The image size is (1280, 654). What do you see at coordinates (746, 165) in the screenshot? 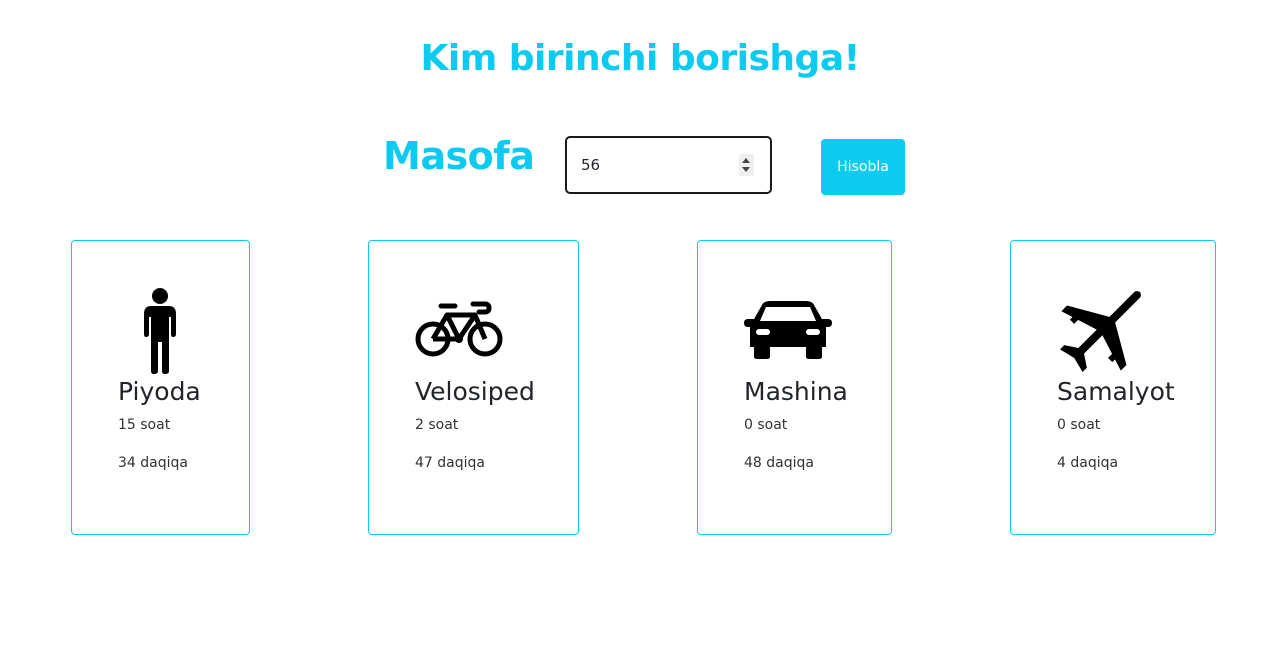
I see `number-spinner` at bounding box center [746, 165].